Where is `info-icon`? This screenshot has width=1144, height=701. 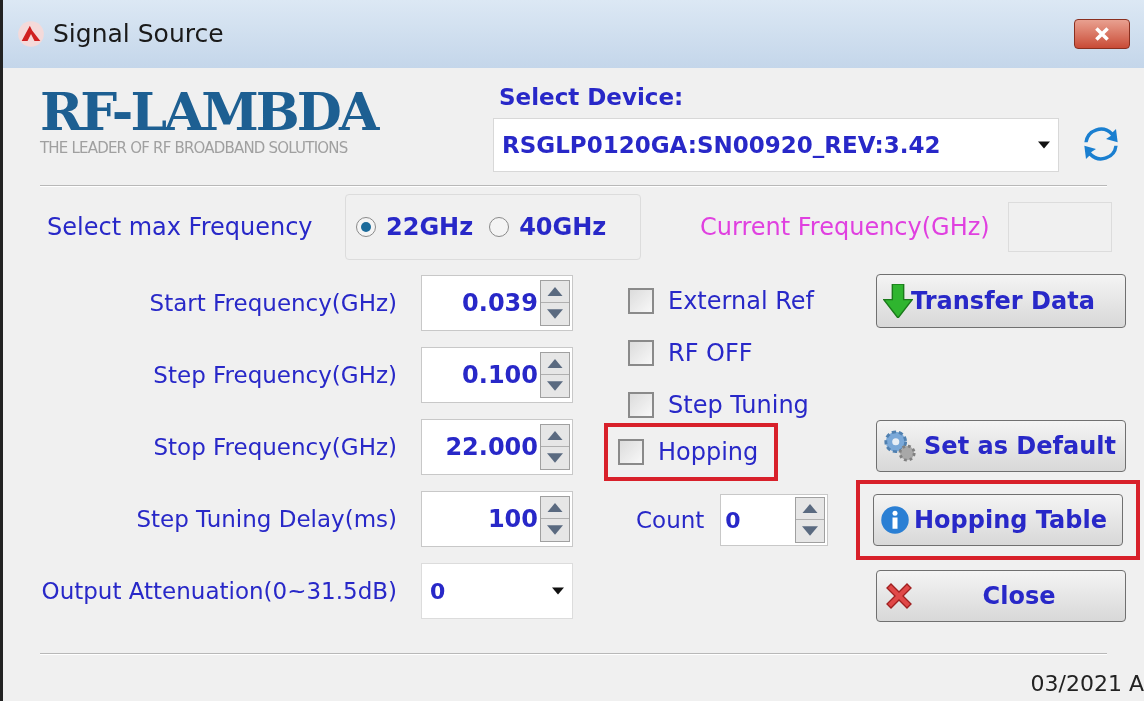 info-icon is located at coordinates (895, 520).